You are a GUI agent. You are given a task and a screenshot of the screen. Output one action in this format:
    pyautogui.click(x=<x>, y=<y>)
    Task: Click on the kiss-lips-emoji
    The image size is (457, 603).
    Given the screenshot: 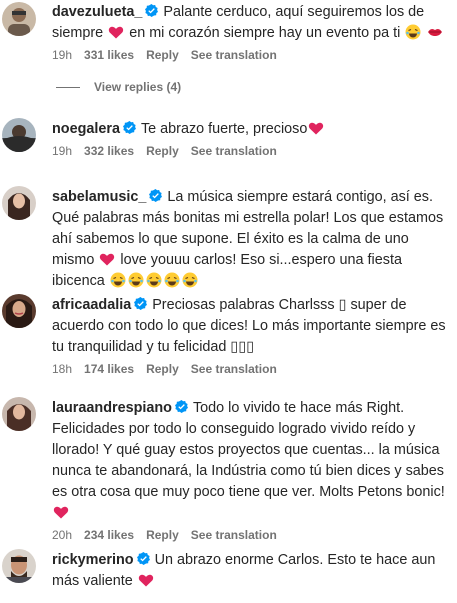 What is the action you would take?
    pyautogui.click(x=435, y=32)
    